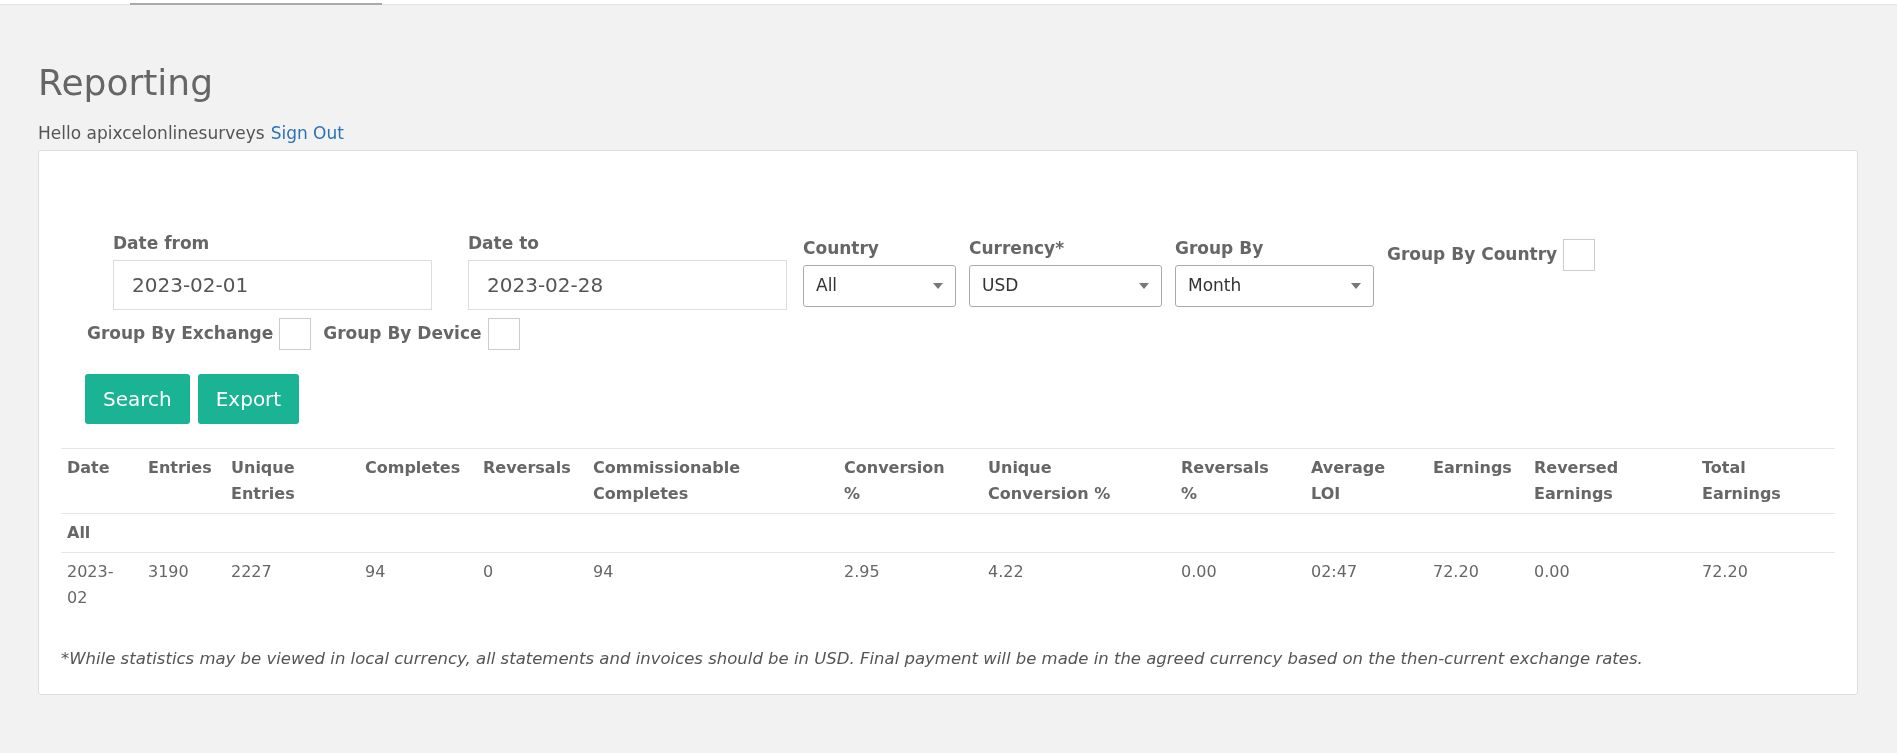 The image size is (1897, 753). Describe the element at coordinates (1006, 572) in the screenshot. I see `table-cell-text: 4.22` at that location.